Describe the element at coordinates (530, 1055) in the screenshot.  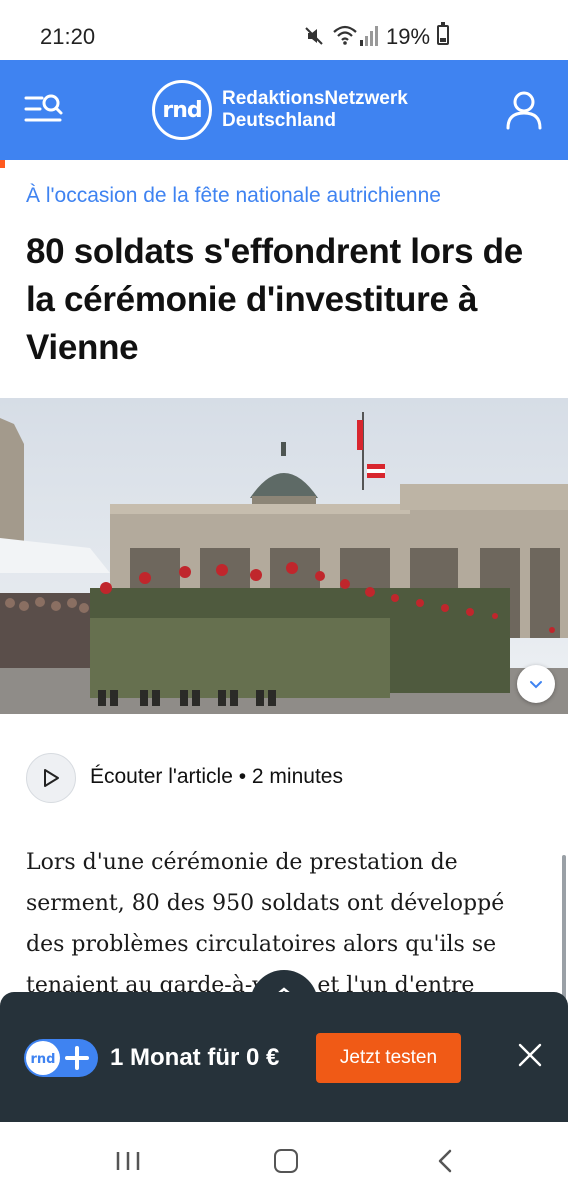
I see `close-icon` at that location.